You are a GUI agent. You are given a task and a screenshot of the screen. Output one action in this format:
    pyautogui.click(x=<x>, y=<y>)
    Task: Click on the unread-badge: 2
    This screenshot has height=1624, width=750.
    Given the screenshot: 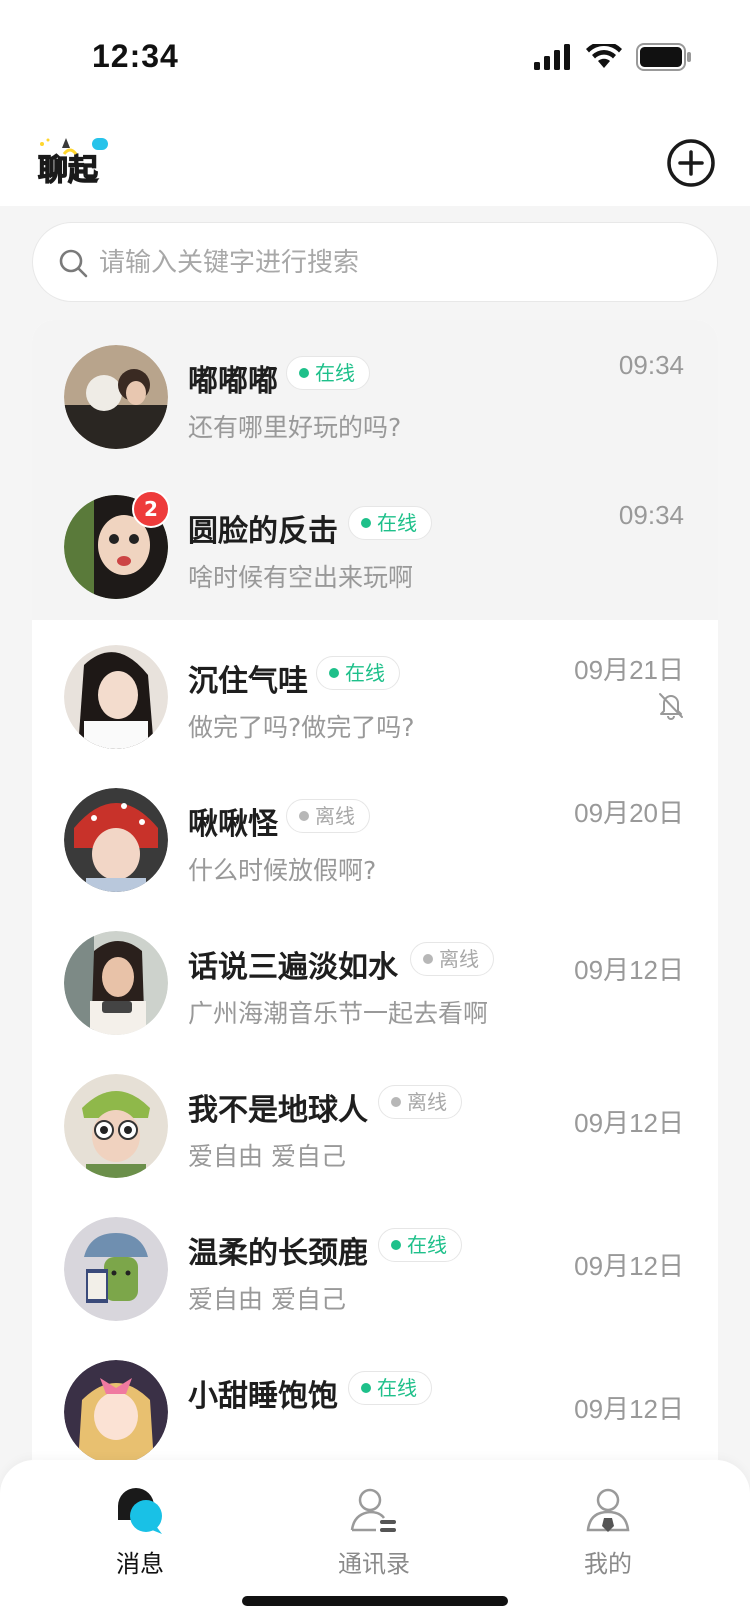 What is the action you would take?
    pyautogui.click(x=151, y=509)
    